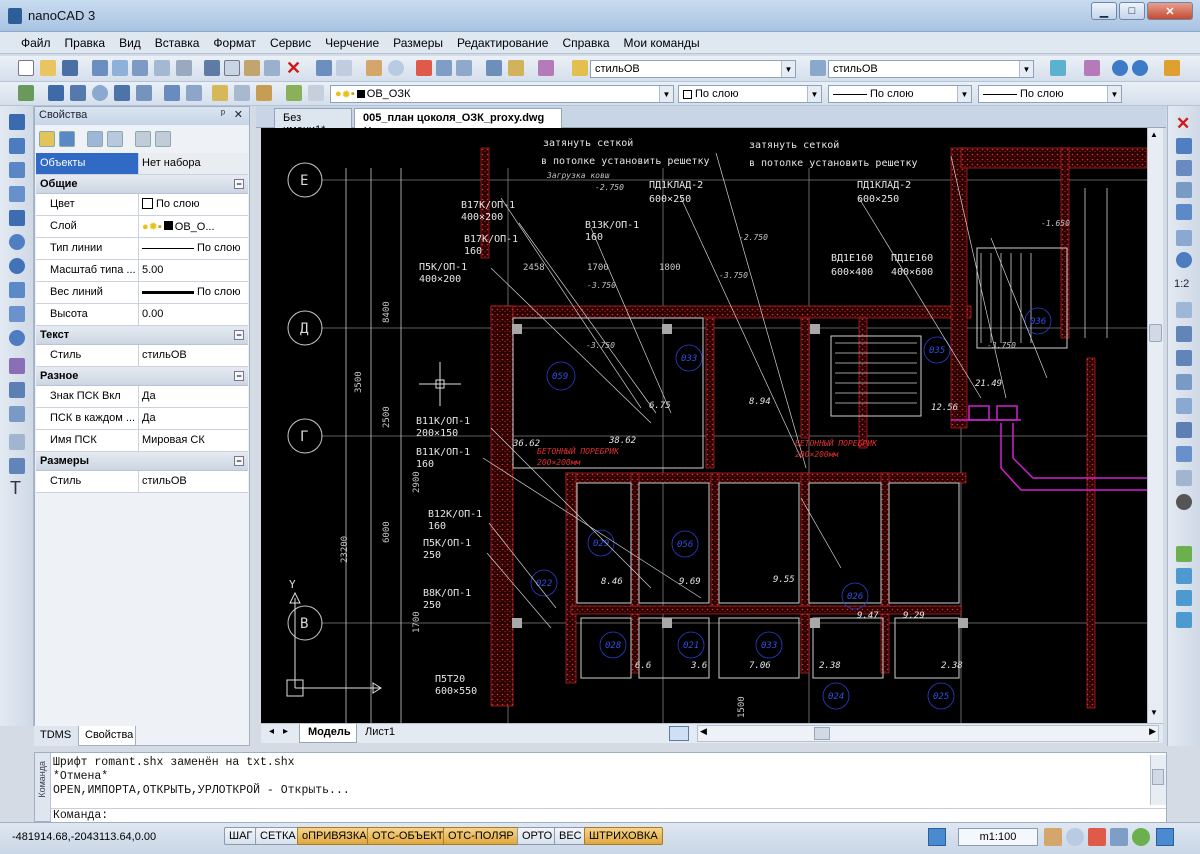 The image size is (1200, 854). I want to click on plot-icon, so click(162, 68).